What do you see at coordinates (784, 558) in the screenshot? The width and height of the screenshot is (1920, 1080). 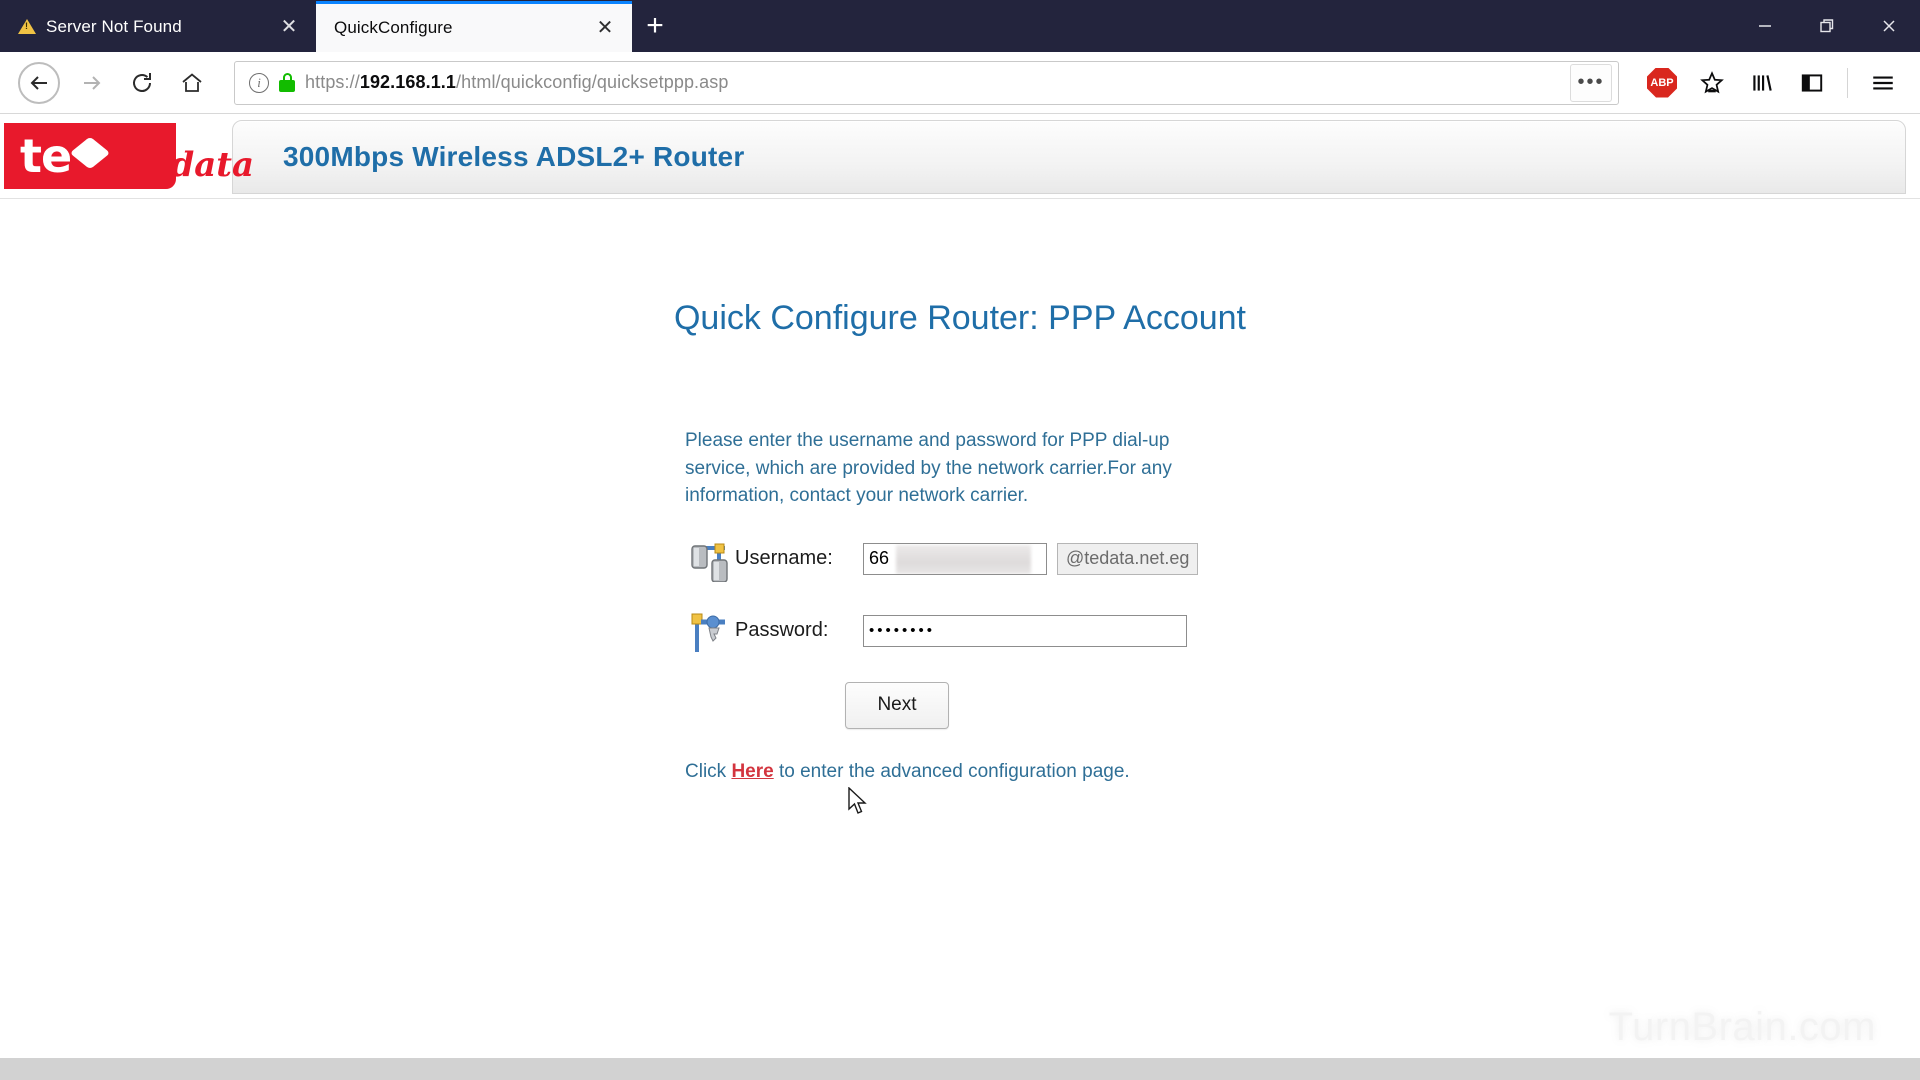 I see `username-label: Username:` at bounding box center [784, 558].